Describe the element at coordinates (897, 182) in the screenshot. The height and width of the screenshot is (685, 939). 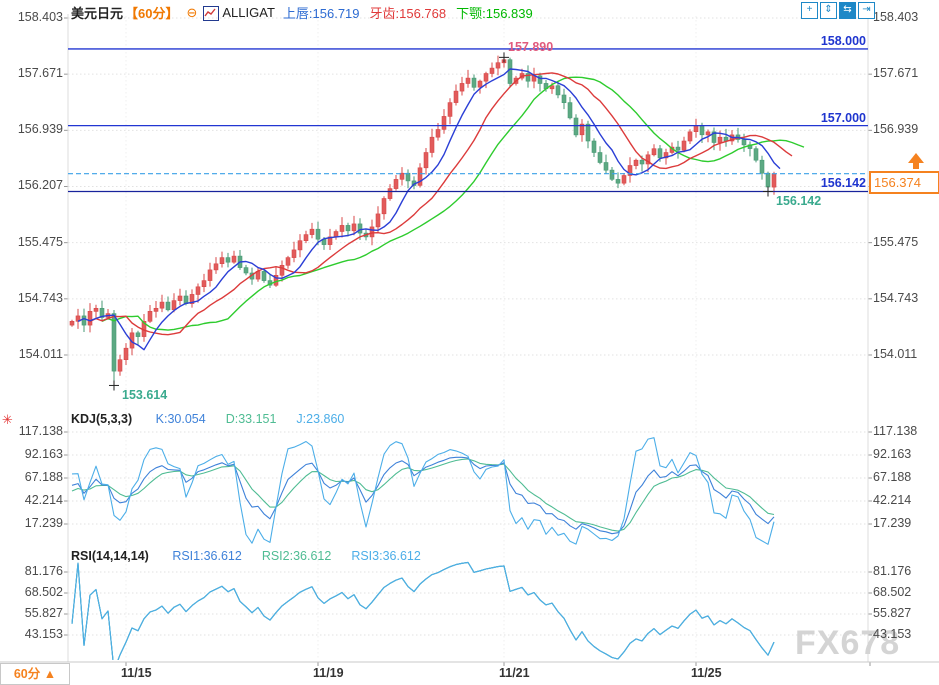
I see `current-price-value: 156.374` at that location.